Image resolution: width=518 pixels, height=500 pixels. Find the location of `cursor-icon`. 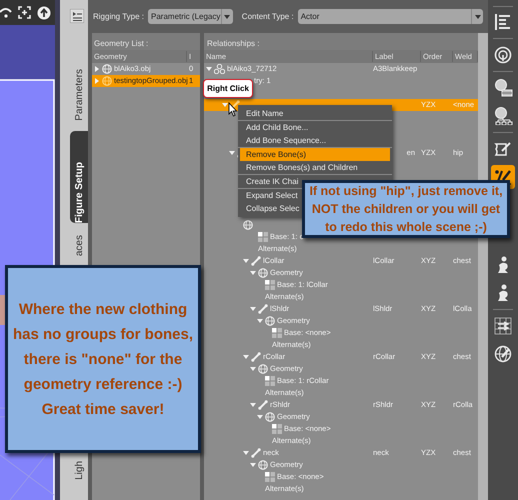

cursor-icon is located at coordinates (233, 109).